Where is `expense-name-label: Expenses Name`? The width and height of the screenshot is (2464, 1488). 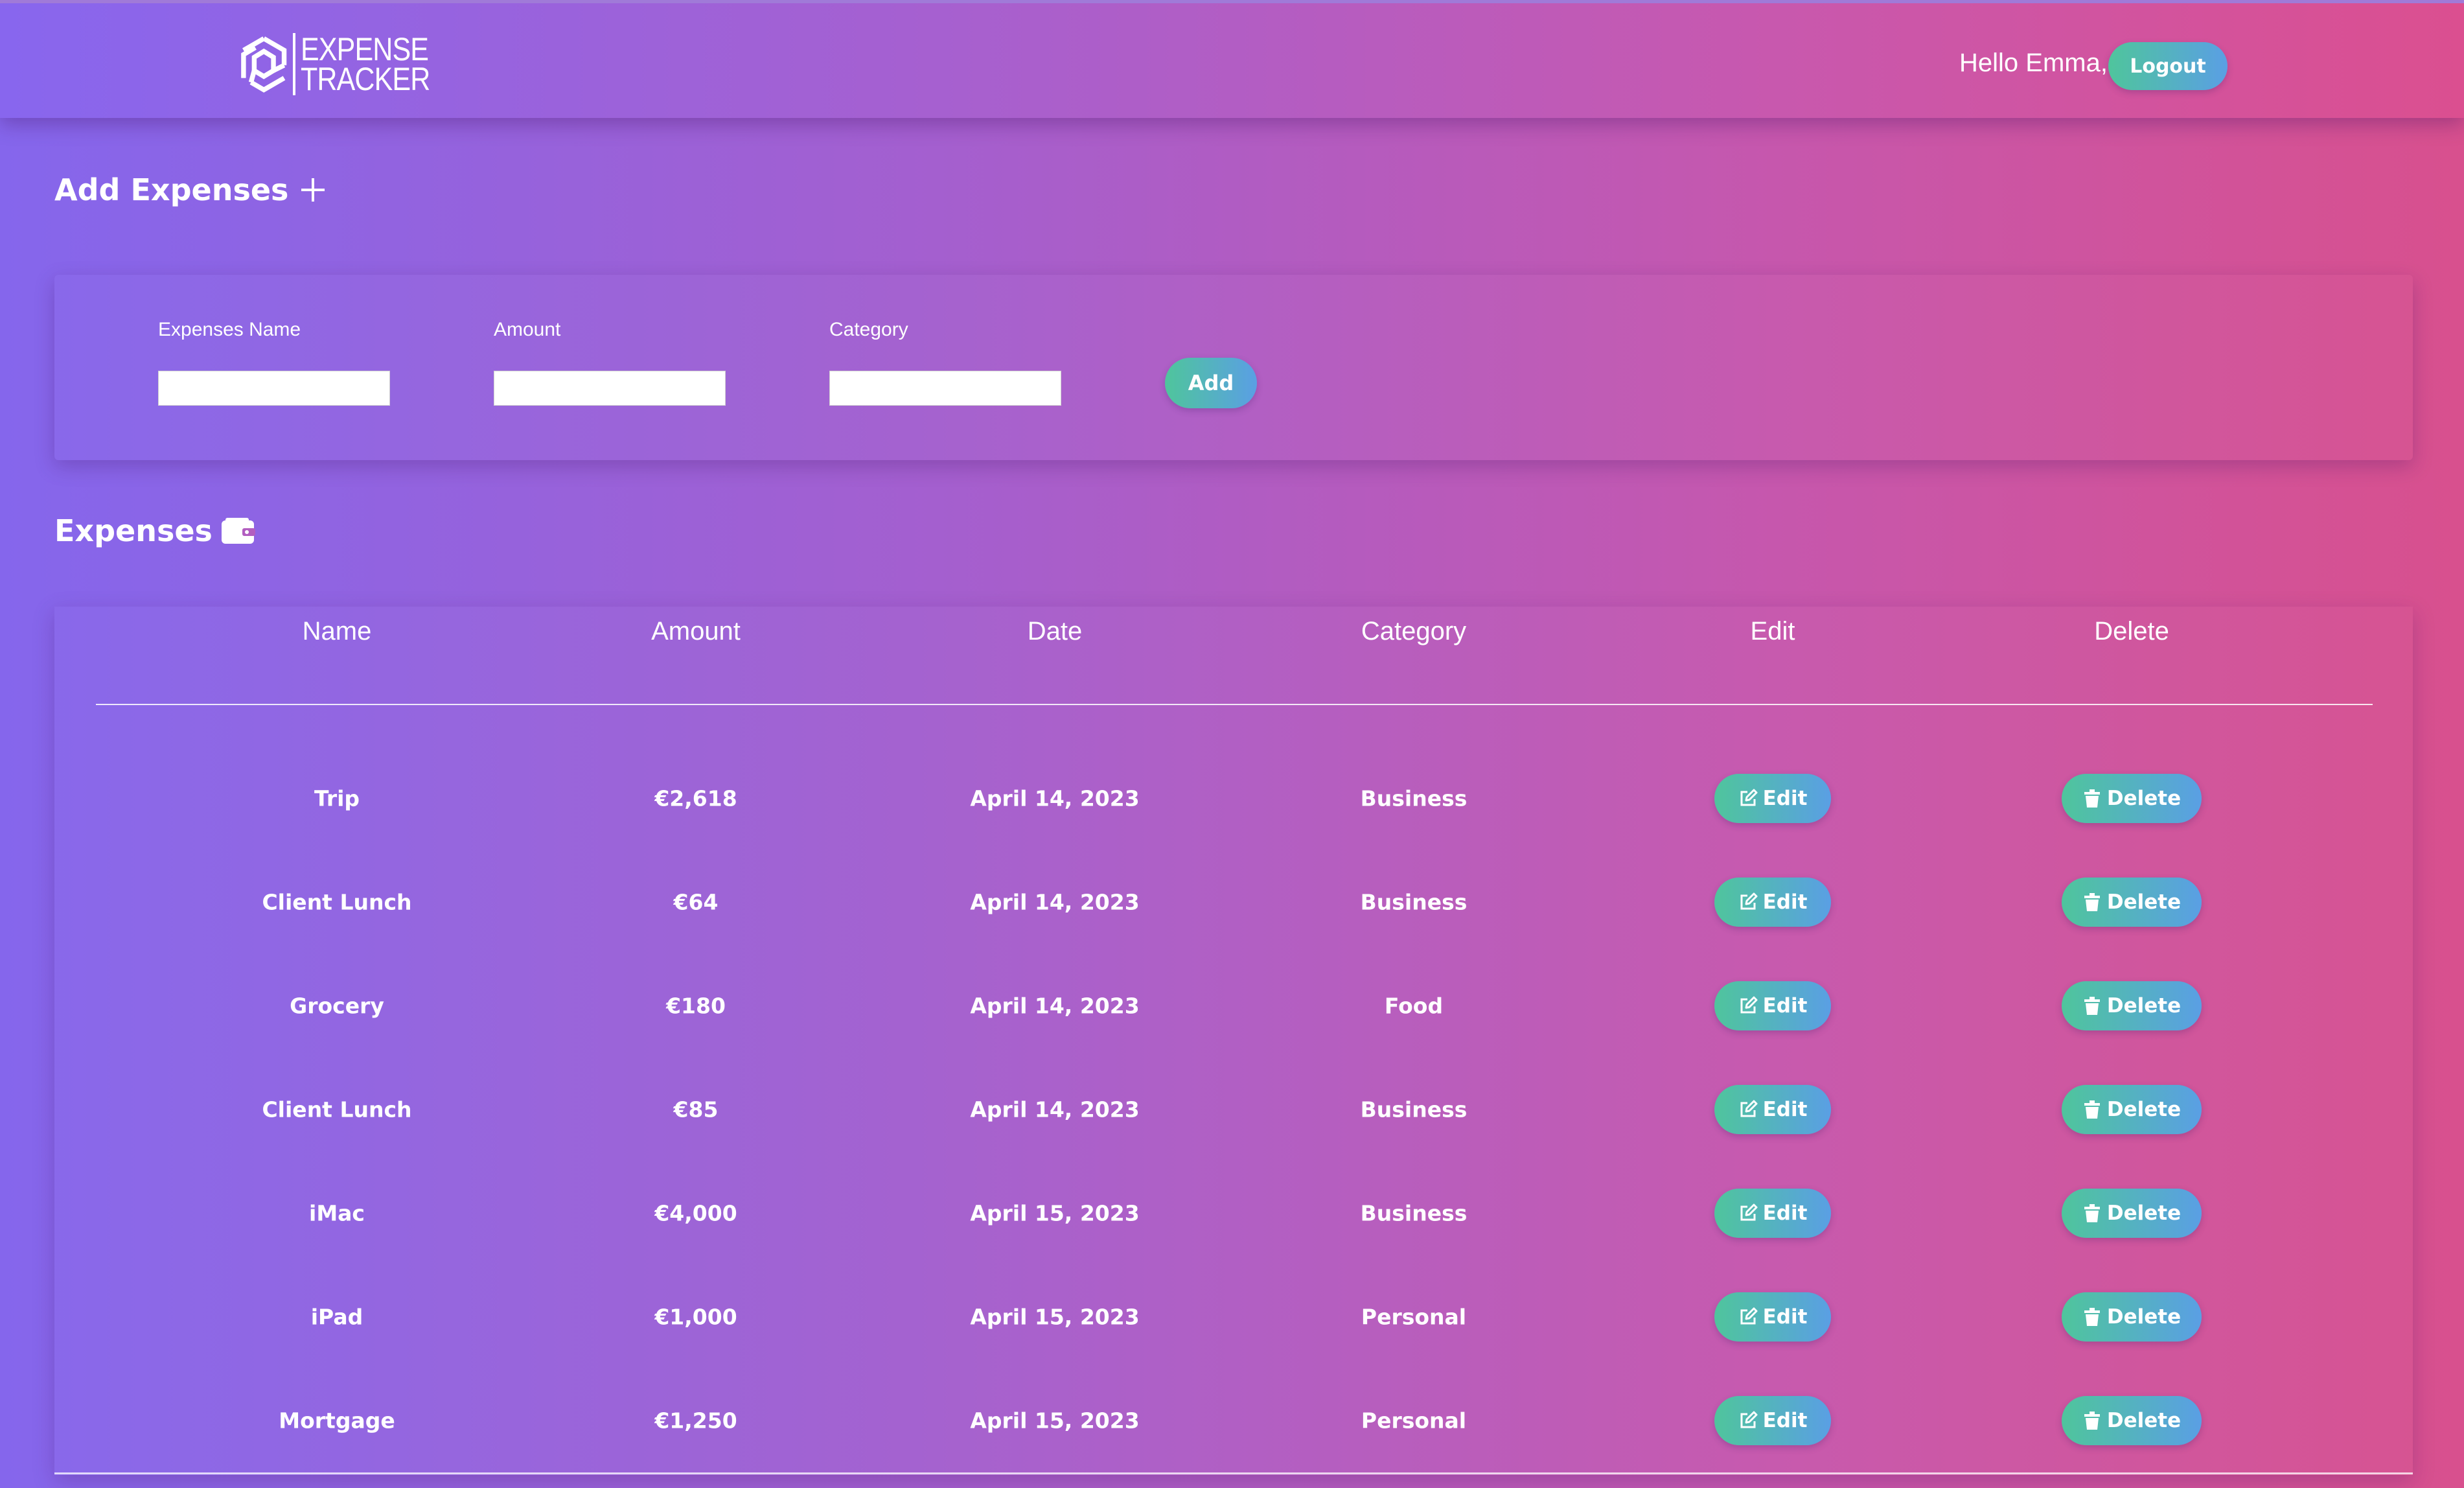 expense-name-label: Expenses Name is located at coordinates (229, 329).